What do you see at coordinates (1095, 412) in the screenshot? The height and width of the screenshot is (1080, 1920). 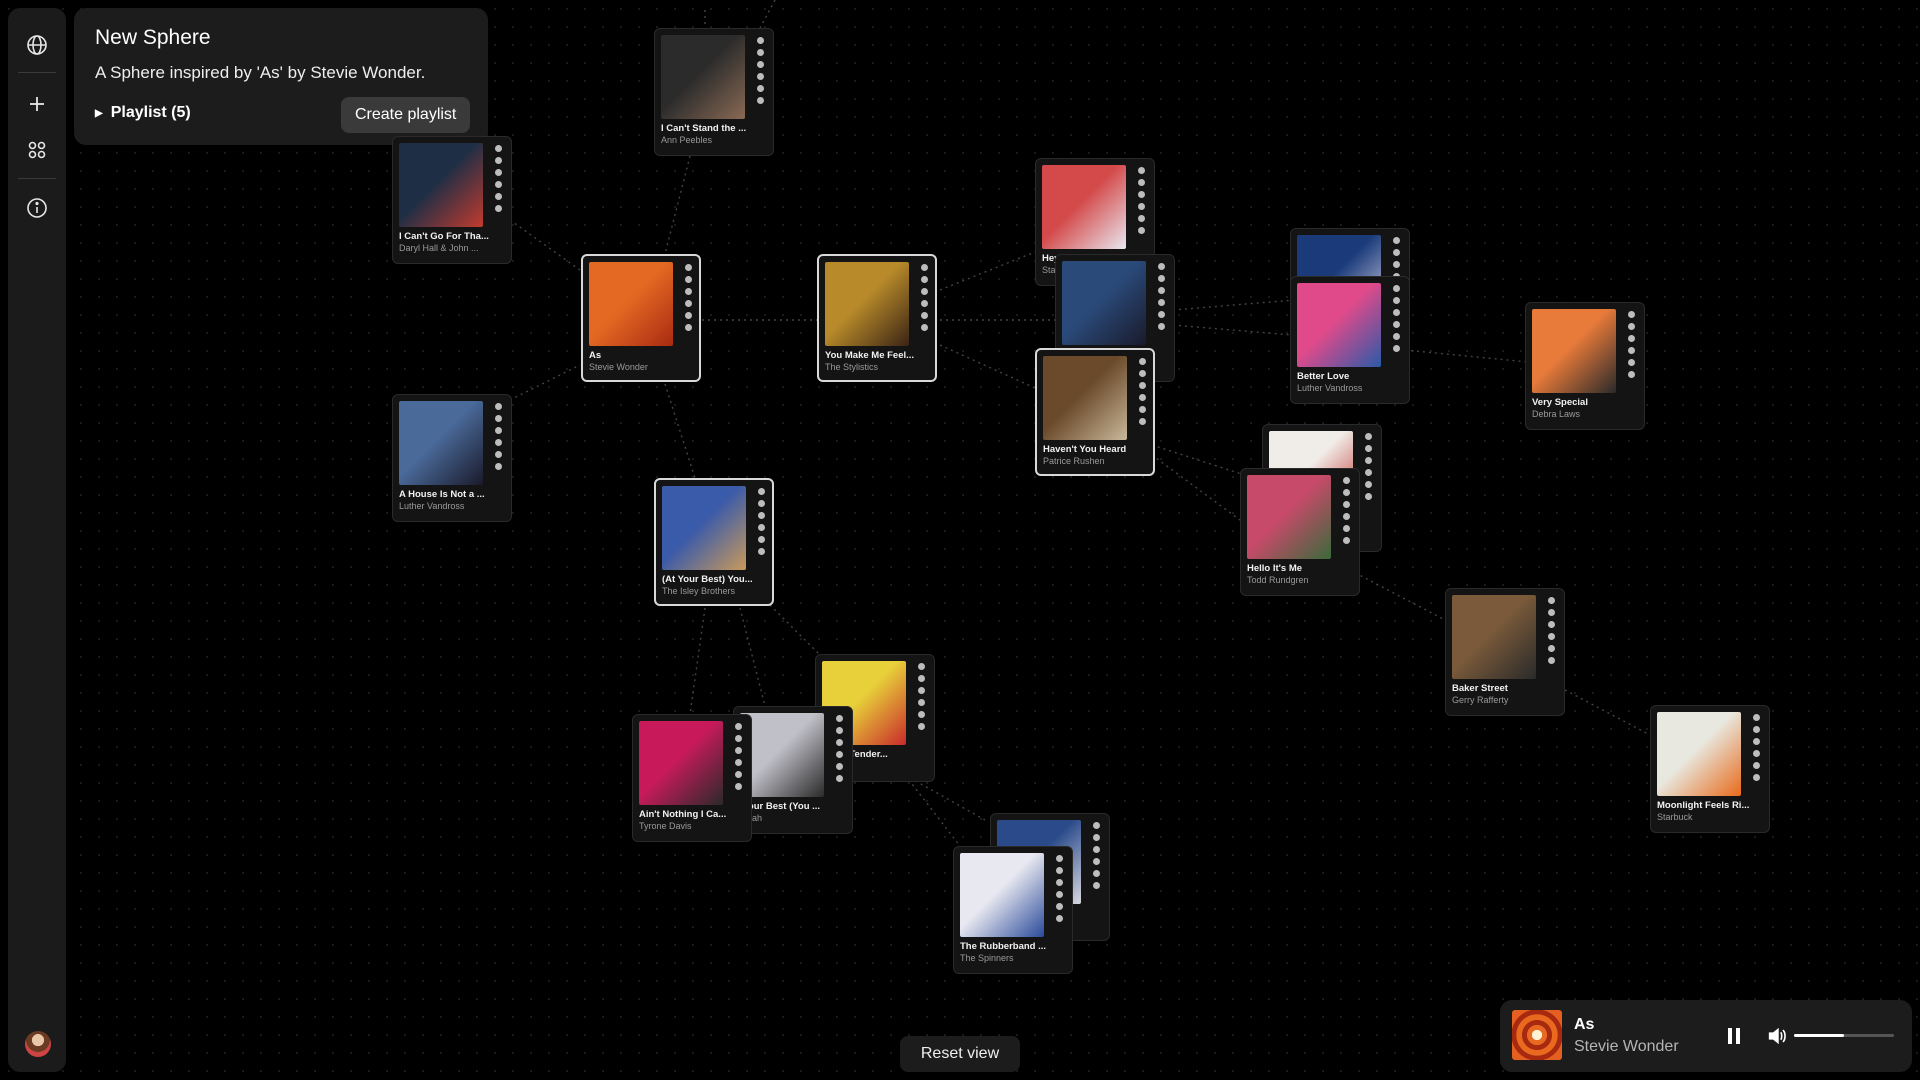 I see `song-card: Haven't You Heard Patrice Rushen` at bounding box center [1095, 412].